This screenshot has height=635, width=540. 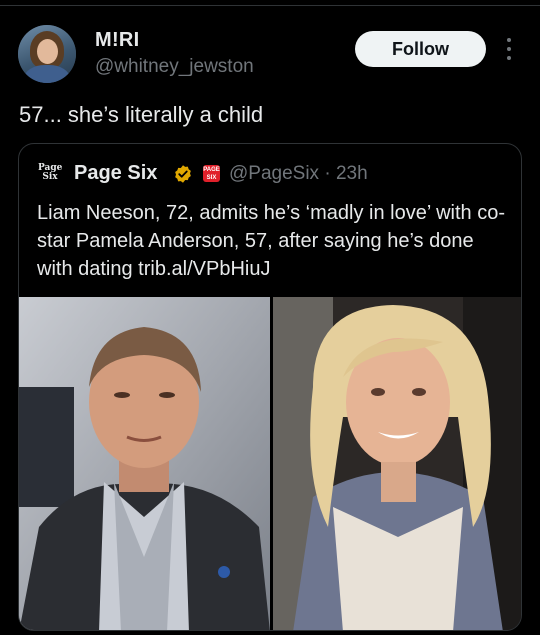 What do you see at coordinates (174, 67) in the screenshot?
I see `author-handle: @whitney_jewston` at bounding box center [174, 67].